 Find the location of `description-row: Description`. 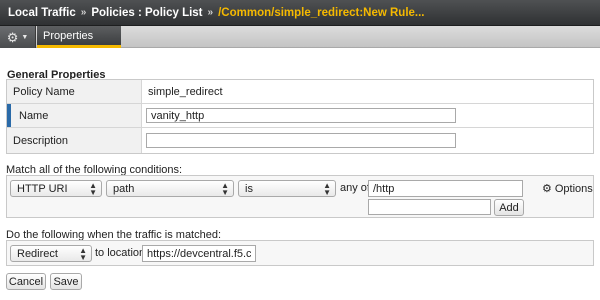

description-row: Description is located at coordinates (300, 140).